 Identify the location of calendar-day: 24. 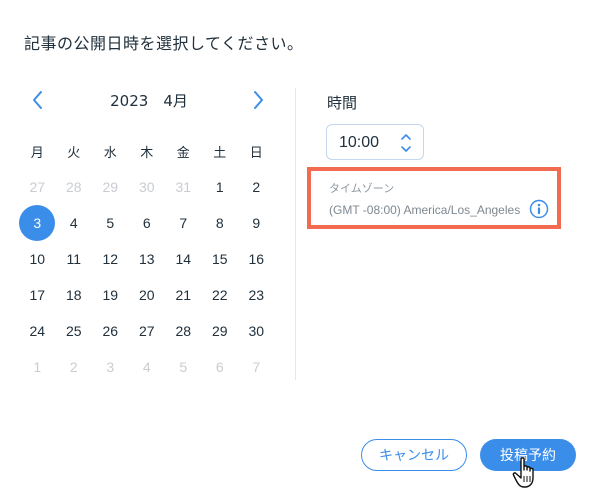
(37, 331).